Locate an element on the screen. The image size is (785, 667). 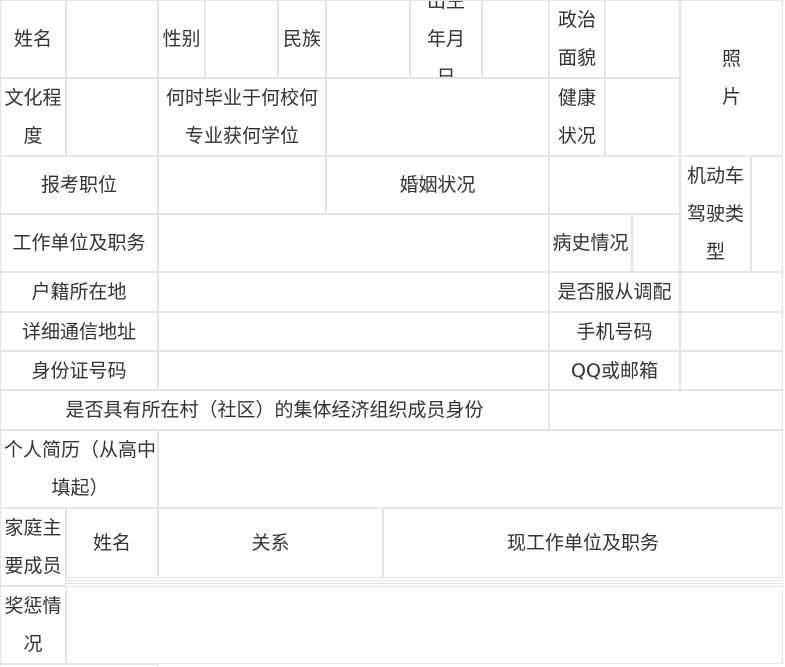
position-value is located at coordinates (242, 185).